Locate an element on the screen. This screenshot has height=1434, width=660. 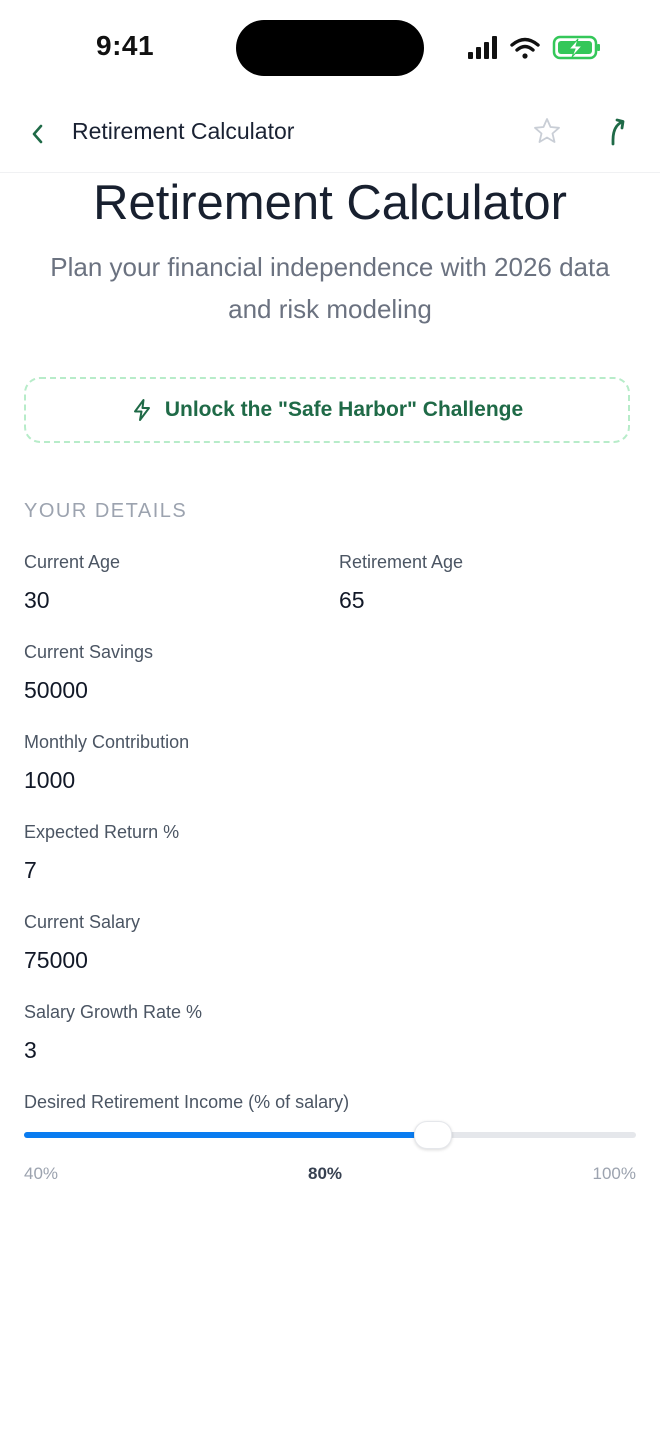
monthly-contribution-field-group: Monthly Contribution is located at coordinates (164, 763).